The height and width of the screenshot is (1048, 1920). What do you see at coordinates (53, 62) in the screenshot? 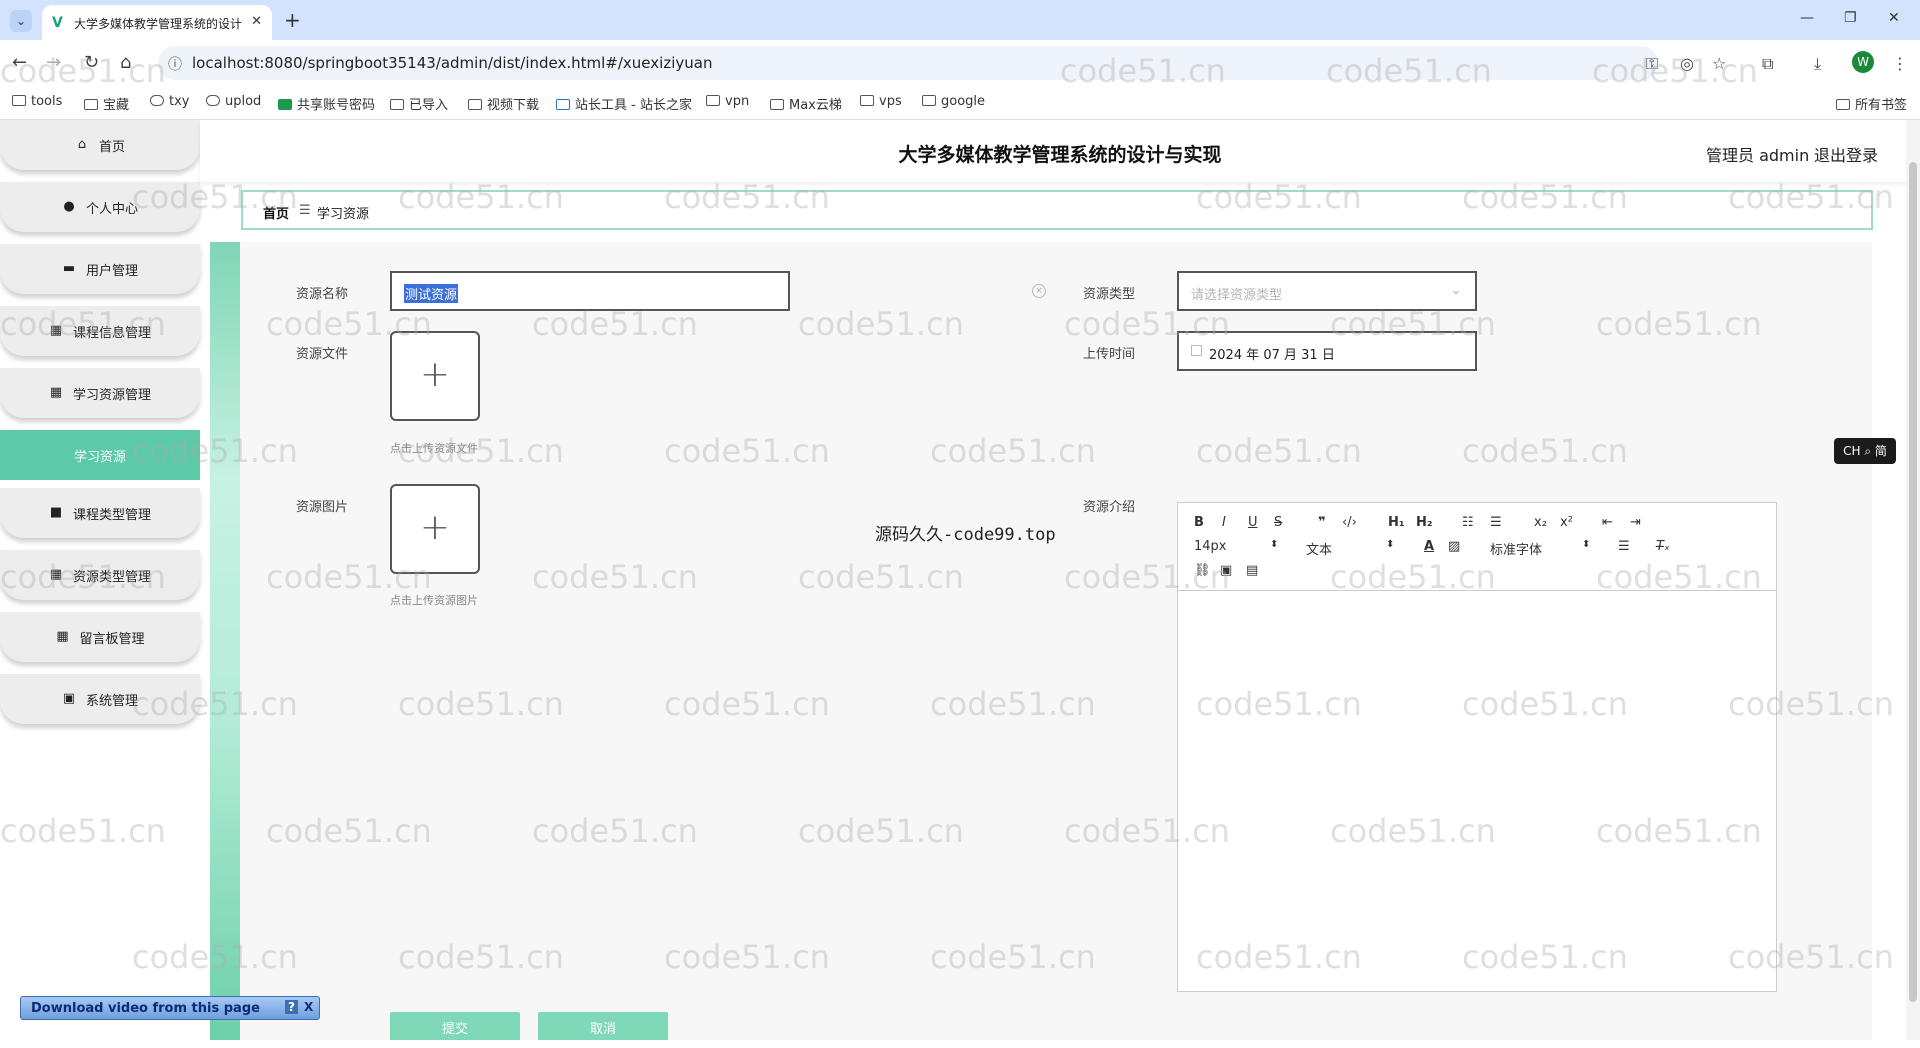
I see `forward-icon: →` at bounding box center [53, 62].